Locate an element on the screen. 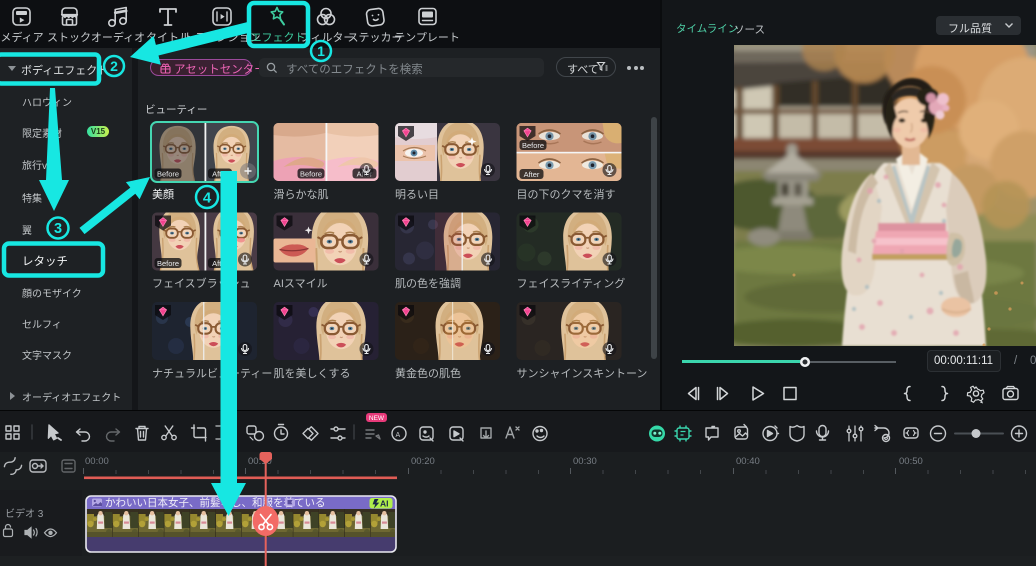 The image size is (1036, 566). svg-text: AI is located at coordinates (384, 504).